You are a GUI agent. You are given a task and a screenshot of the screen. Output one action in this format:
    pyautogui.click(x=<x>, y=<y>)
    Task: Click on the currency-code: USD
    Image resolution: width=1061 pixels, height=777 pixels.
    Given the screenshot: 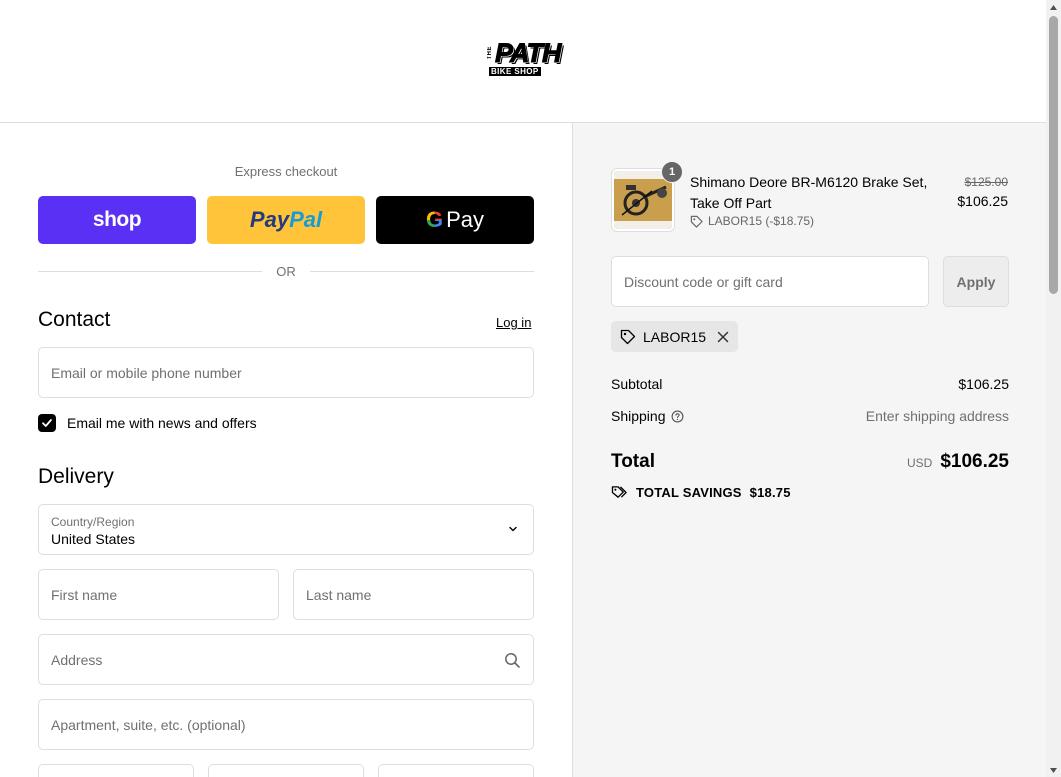 What is the action you would take?
    pyautogui.click(x=919, y=463)
    